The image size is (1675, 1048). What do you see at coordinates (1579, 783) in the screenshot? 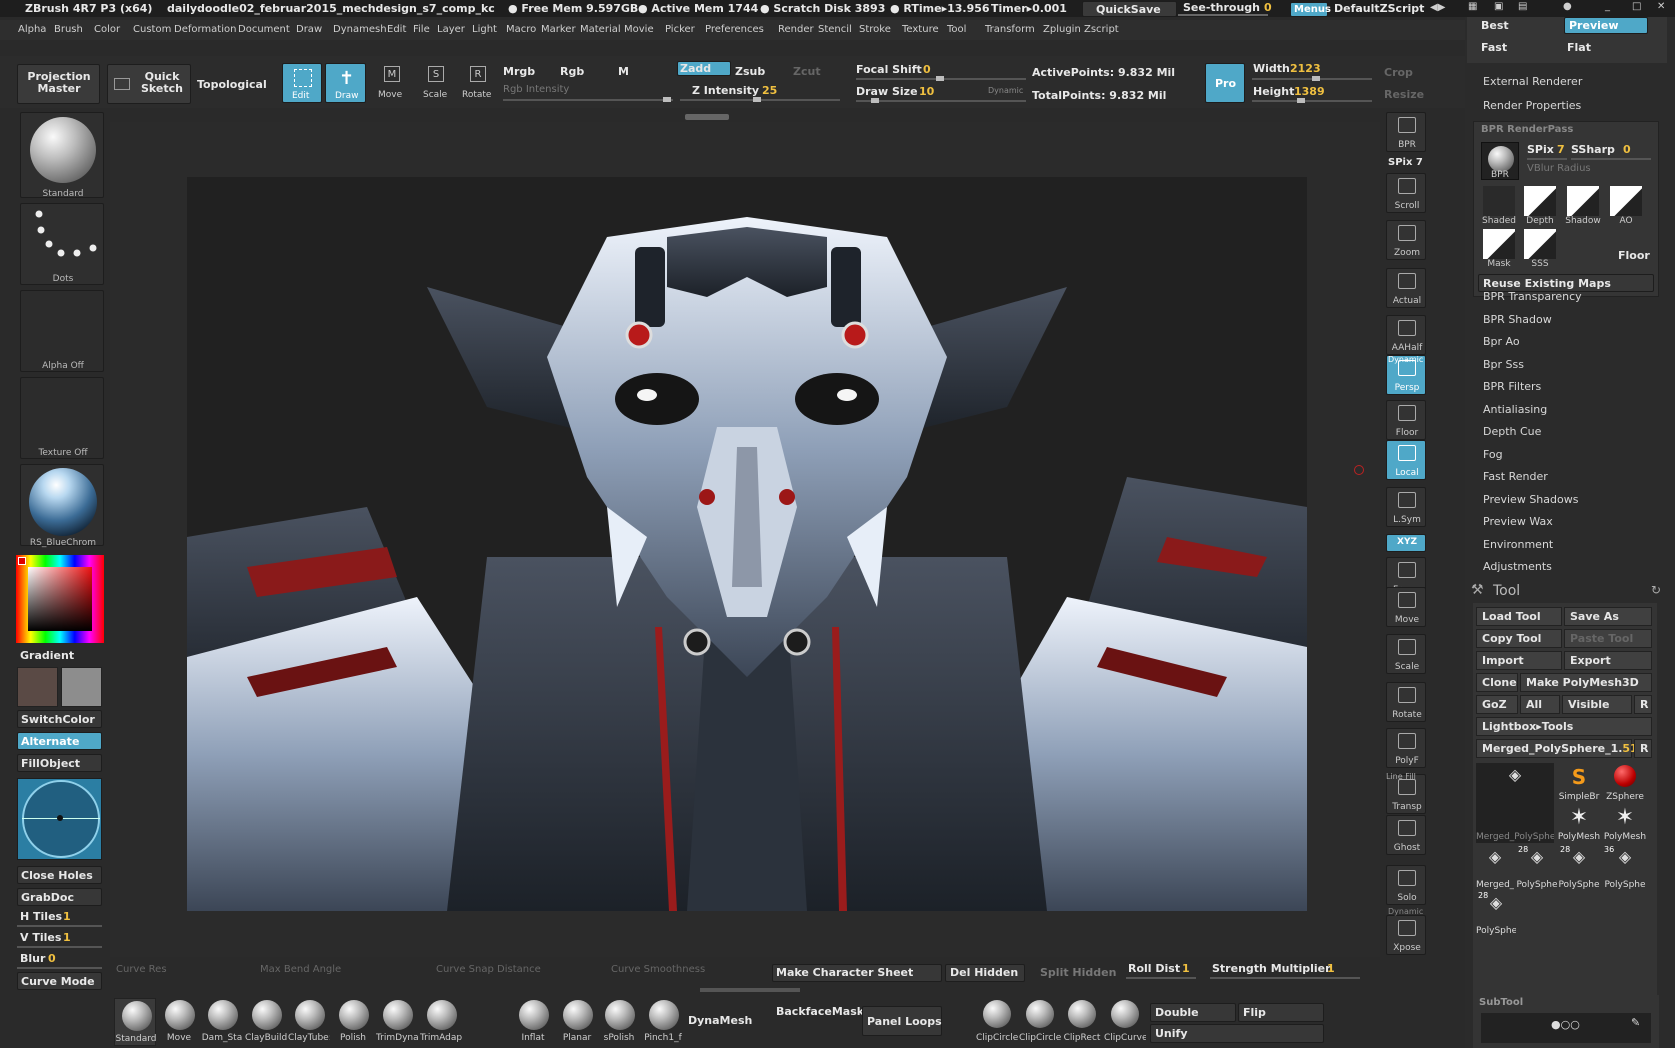
I see `tool-thumb: S SimpleBr` at bounding box center [1579, 783].